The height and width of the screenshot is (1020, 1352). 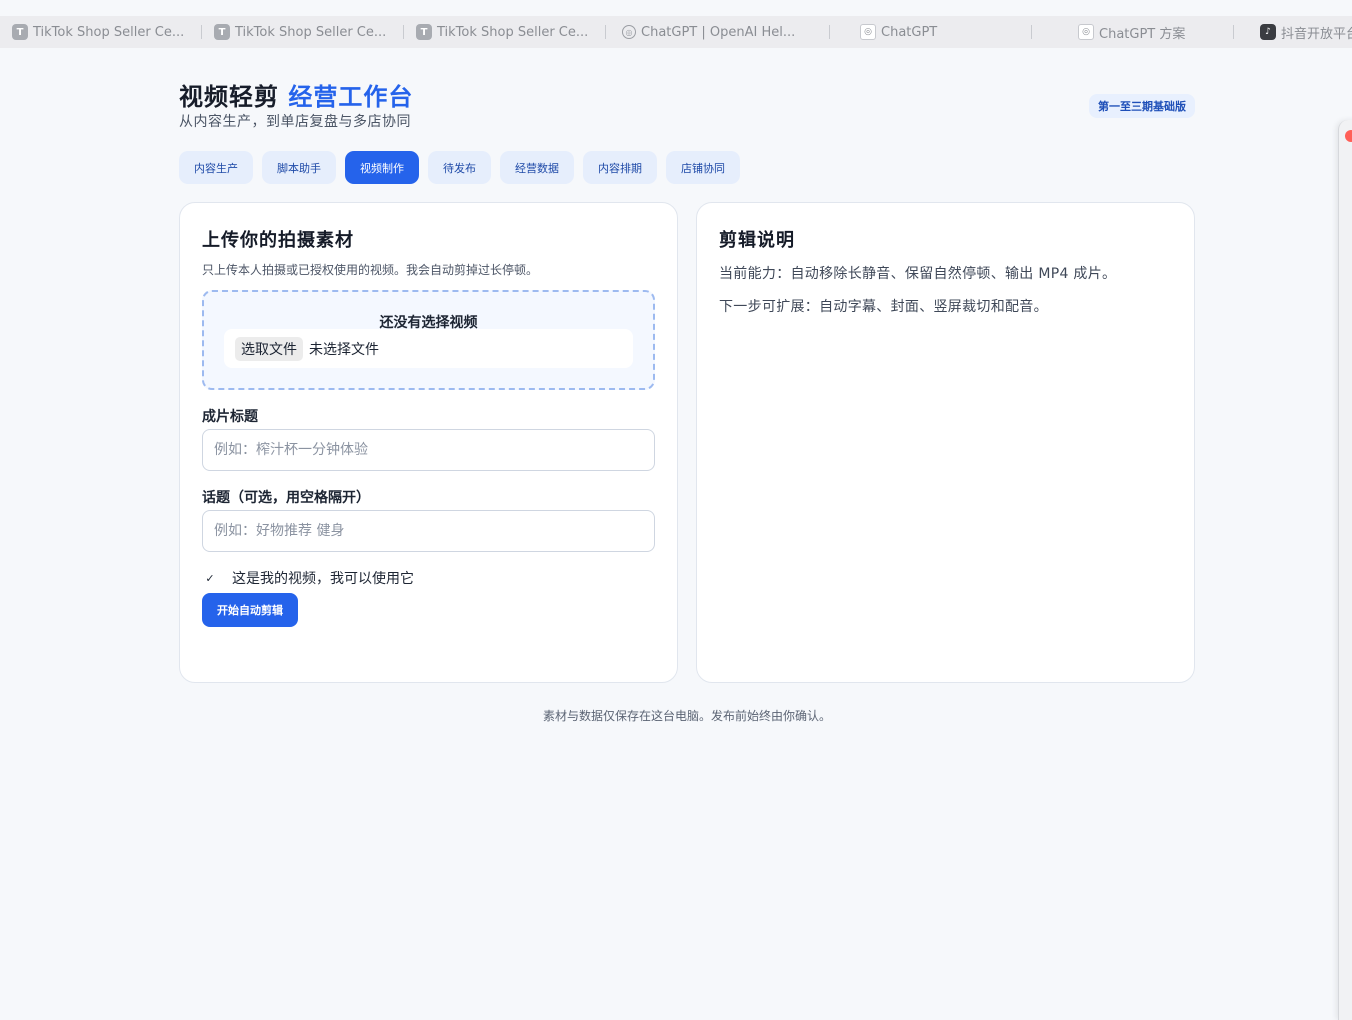 What do you see at coordinates (295, 122) in the screenshot?
I see `page-subtitle: 从内容生产，到单店复盘与多店协同` at bounding box center [295, 122].